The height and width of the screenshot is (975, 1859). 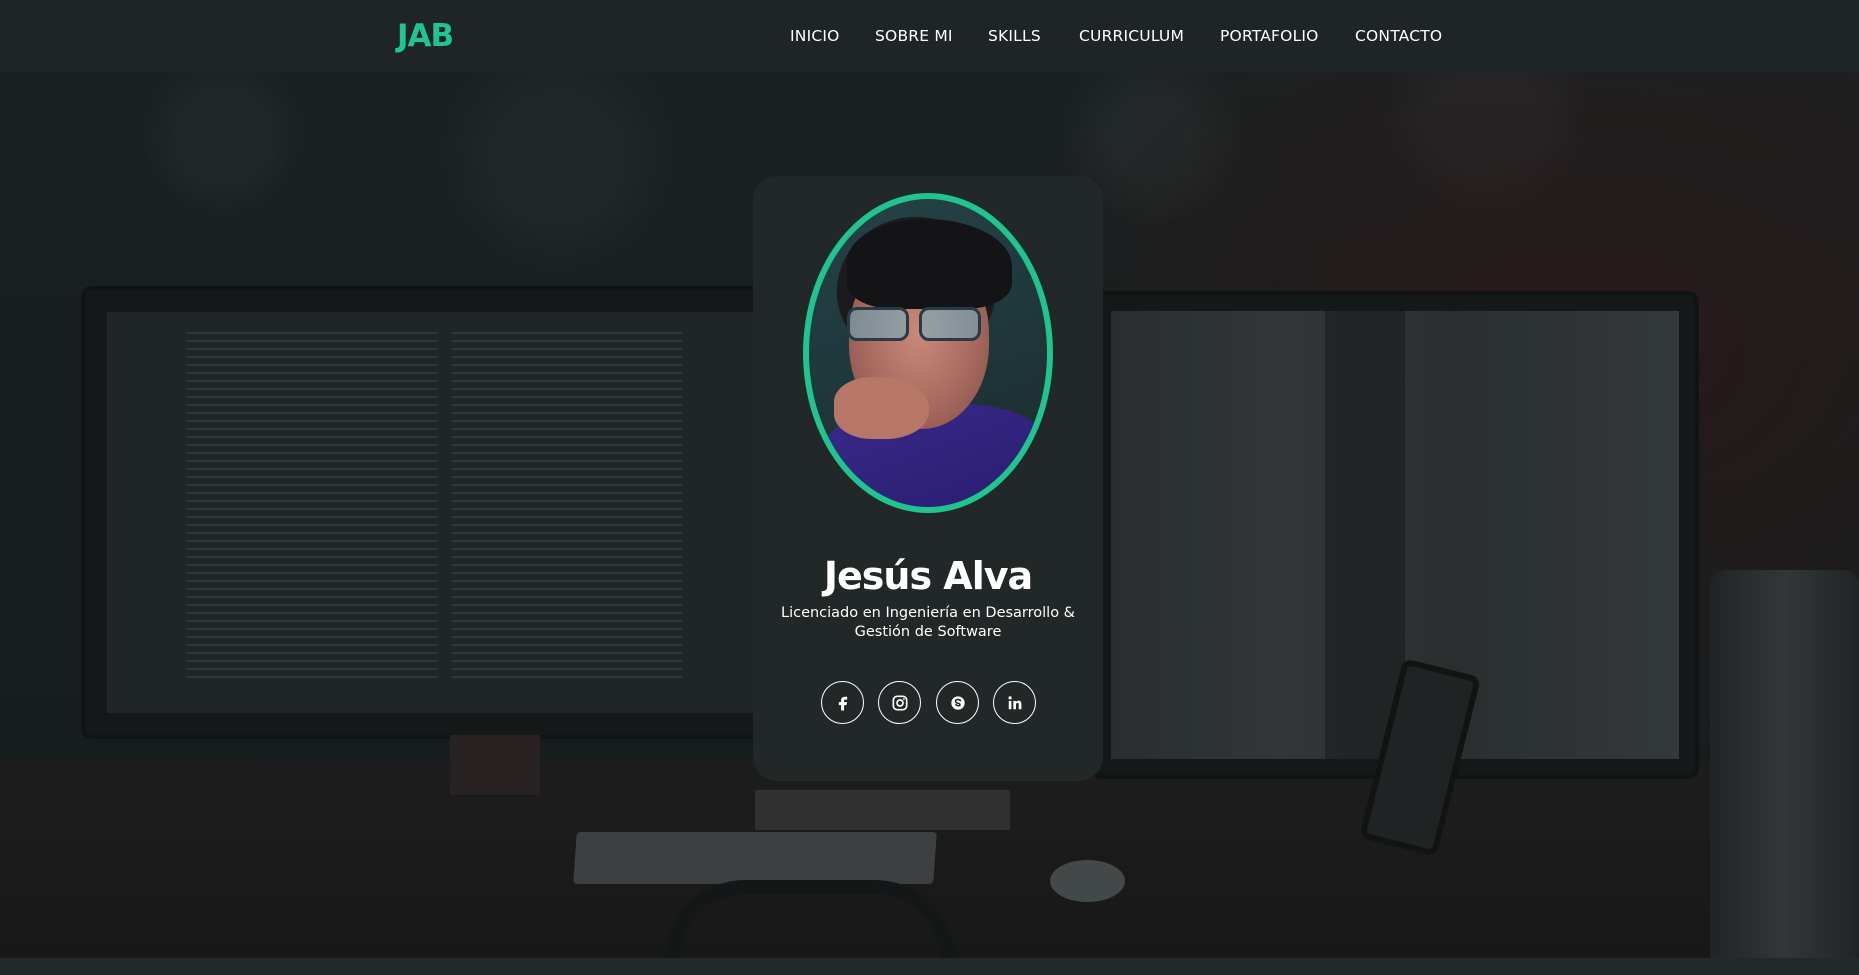 I want to click on nav-link-contacto: CONTACTO, so click(x=1398, y=36).